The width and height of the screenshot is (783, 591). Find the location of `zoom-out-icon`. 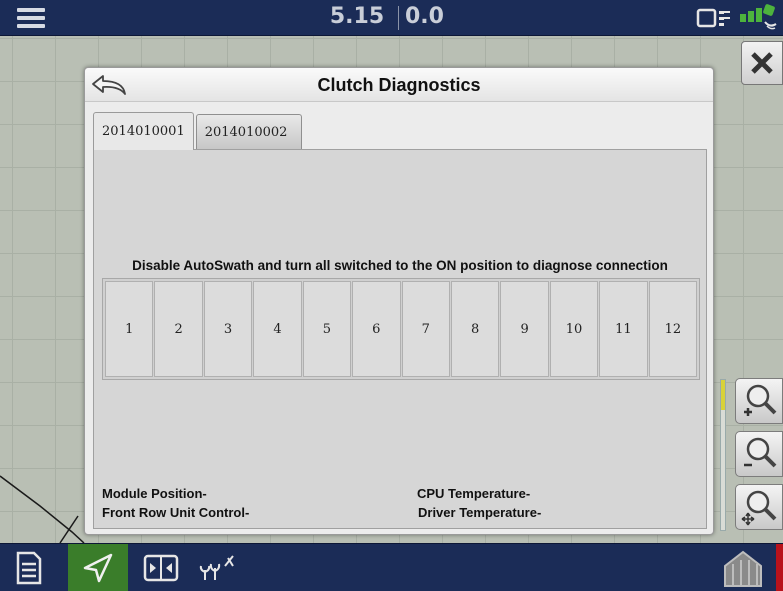

zoom-out-icon is located at coordinates (760, 452).